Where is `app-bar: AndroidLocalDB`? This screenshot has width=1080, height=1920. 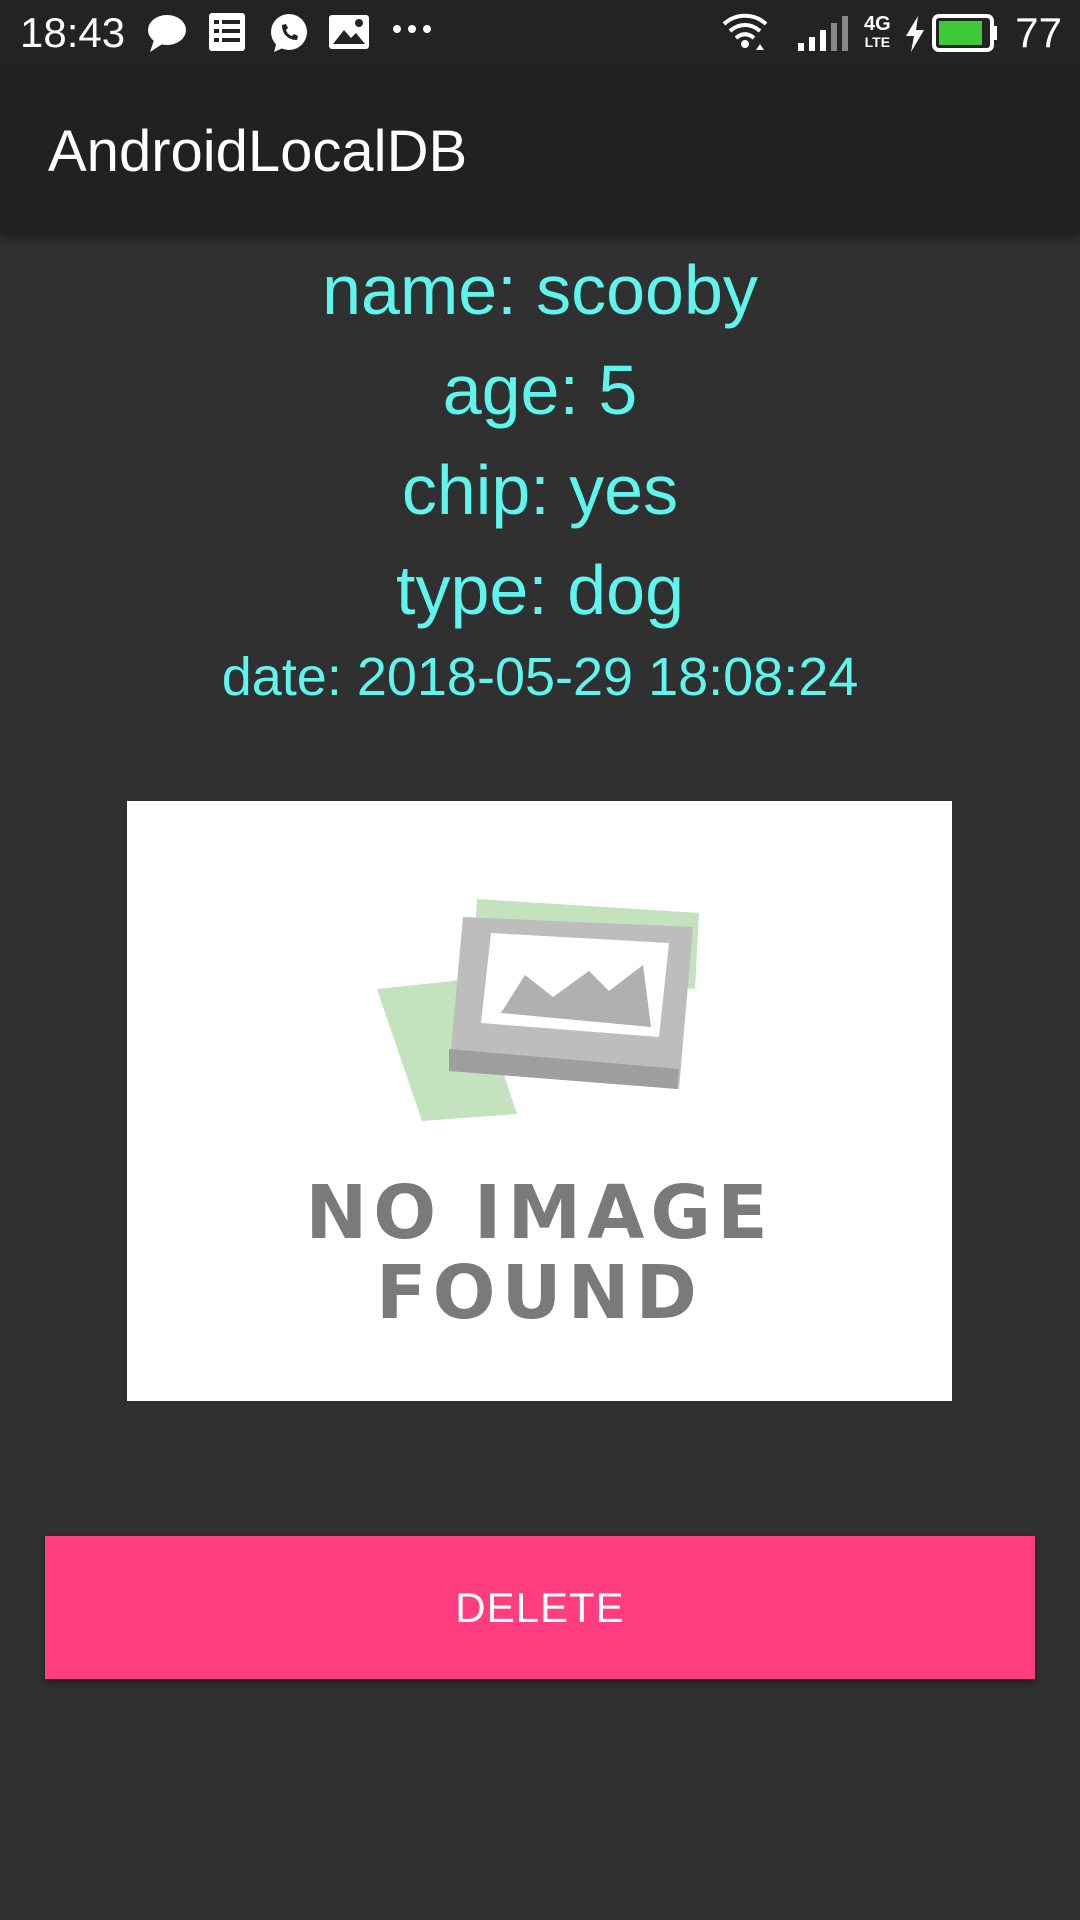 app-bar: AndroidLocalDB is located at coordinates (540, 150).